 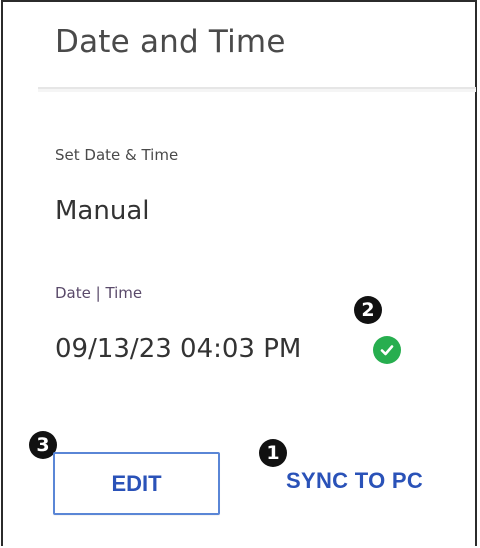 What do you see at coordinates (387, 350) in the screenshot?
I see `check-circle-icon` at bounding box center [387, 350].